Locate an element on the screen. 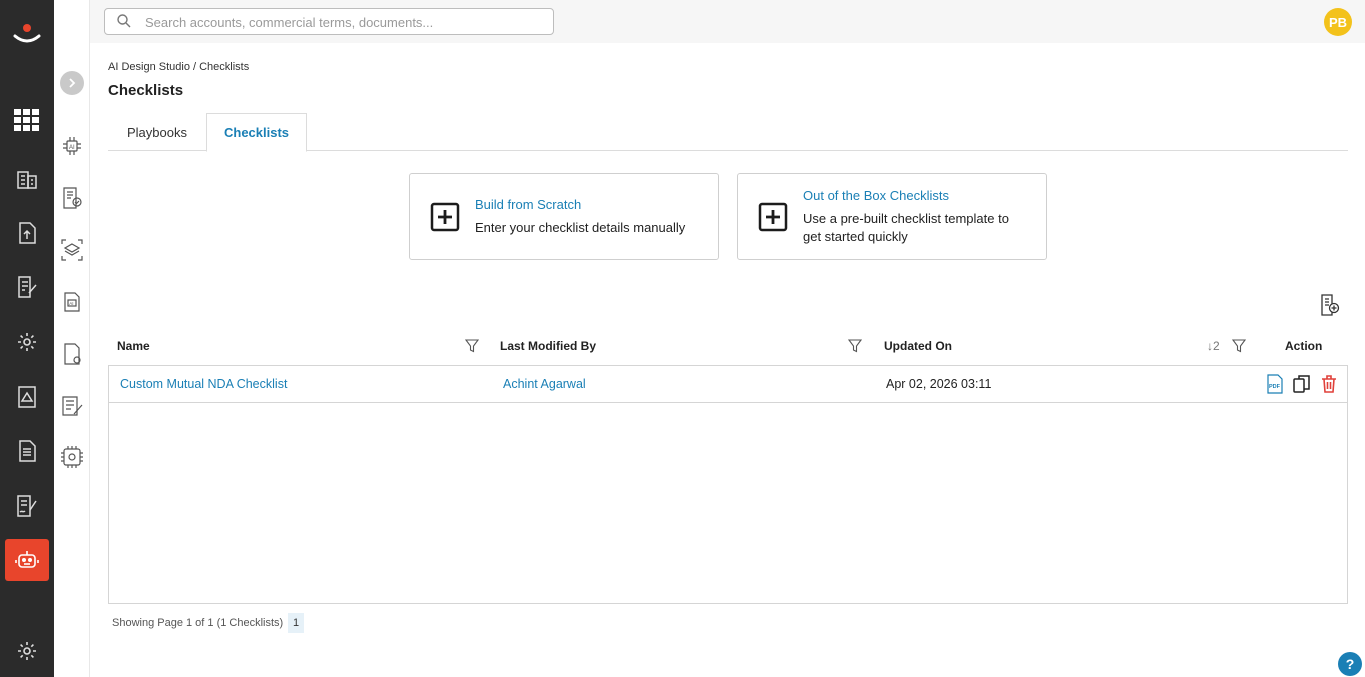 The height and width of the screenshot is (677, 1365). checklist-name-link: Custom Mutual NDA Checklist is located at coordinates (203, 384).